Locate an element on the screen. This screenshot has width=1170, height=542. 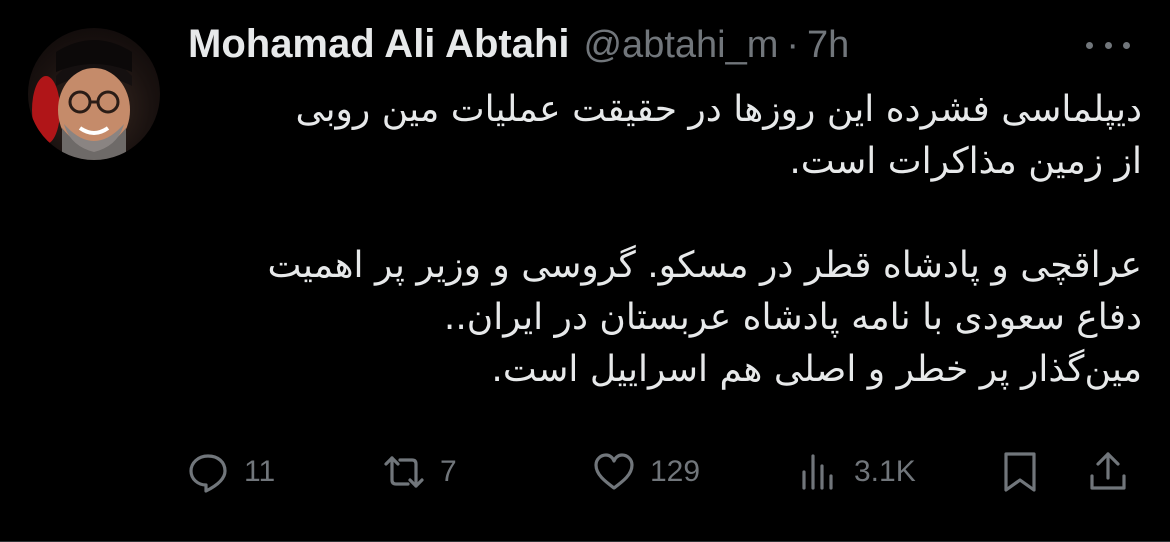
repost-icon is located at coordinates (404, 472).